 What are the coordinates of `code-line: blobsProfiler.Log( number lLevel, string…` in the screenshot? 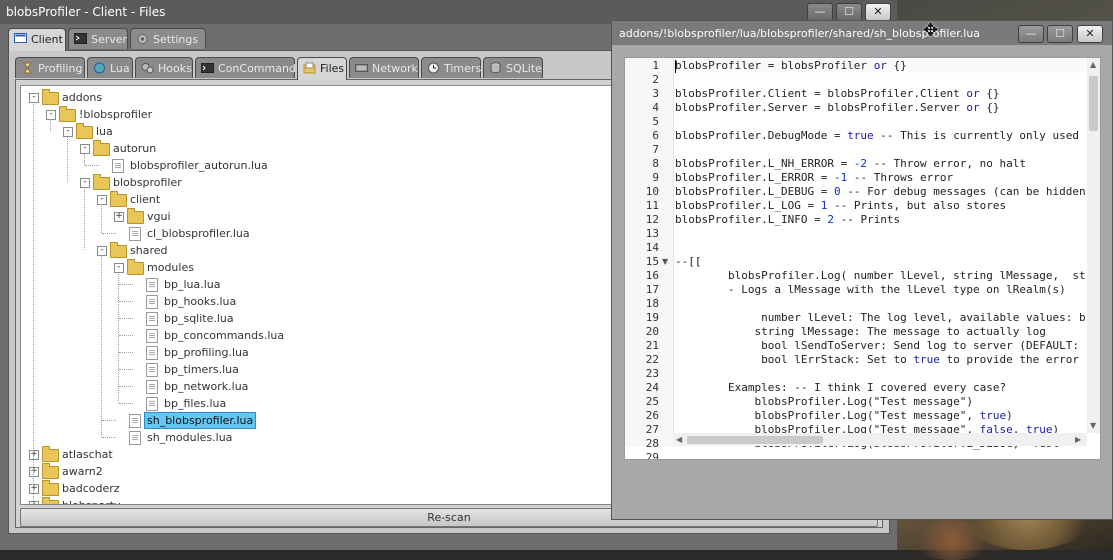 It's located at (880, 276).